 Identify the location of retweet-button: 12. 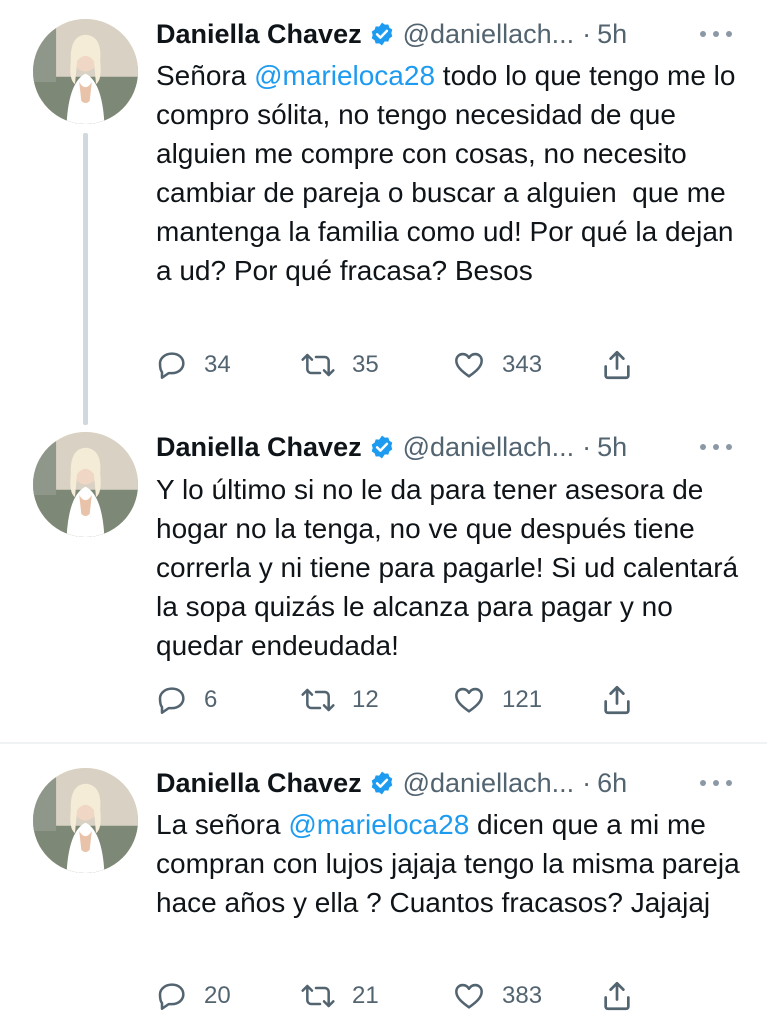
(339, 700).